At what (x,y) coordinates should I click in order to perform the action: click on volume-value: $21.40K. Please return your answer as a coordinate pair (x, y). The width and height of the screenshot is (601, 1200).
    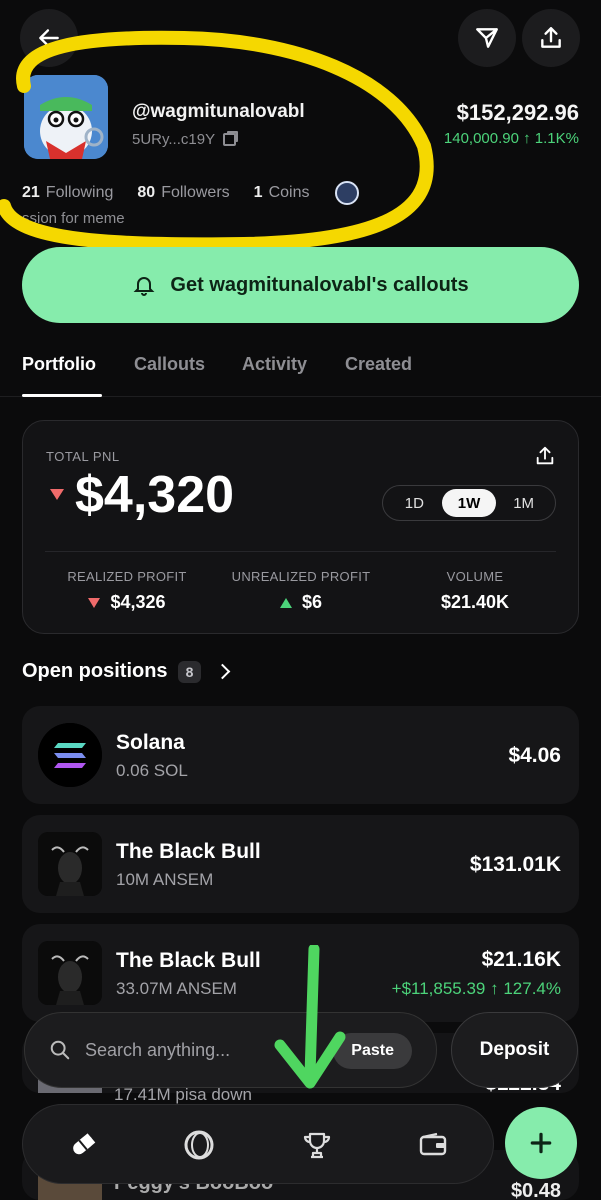
    Looking at the image, I should click on (475, 602).